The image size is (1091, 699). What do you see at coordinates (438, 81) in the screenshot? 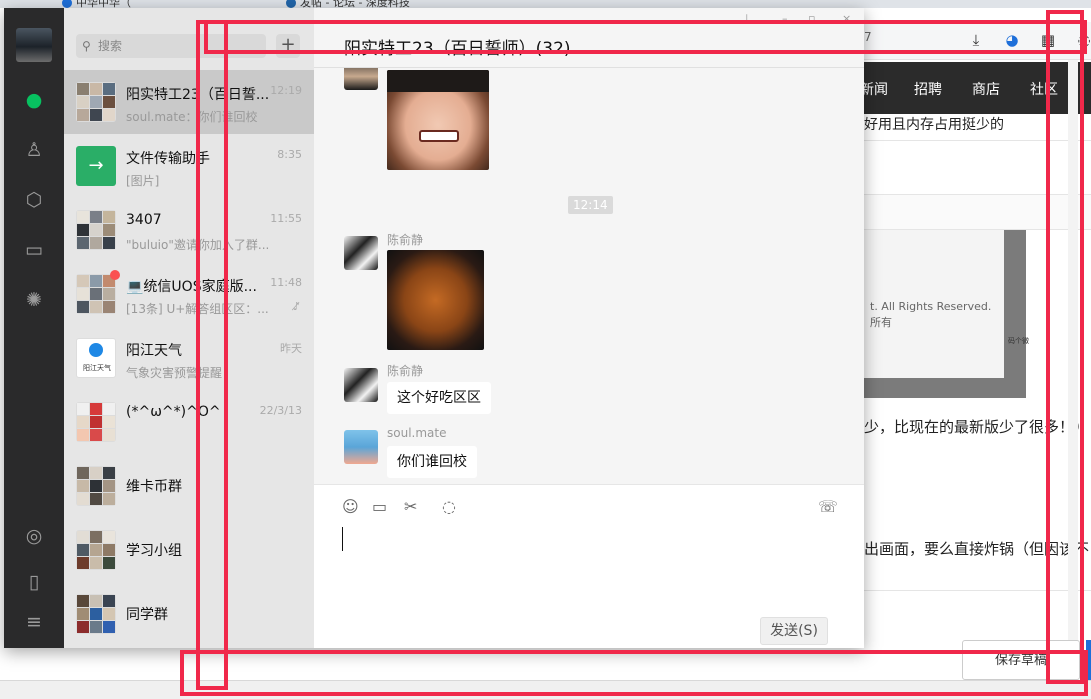
I see `sticker-hair` at bounding box center [438, 81].